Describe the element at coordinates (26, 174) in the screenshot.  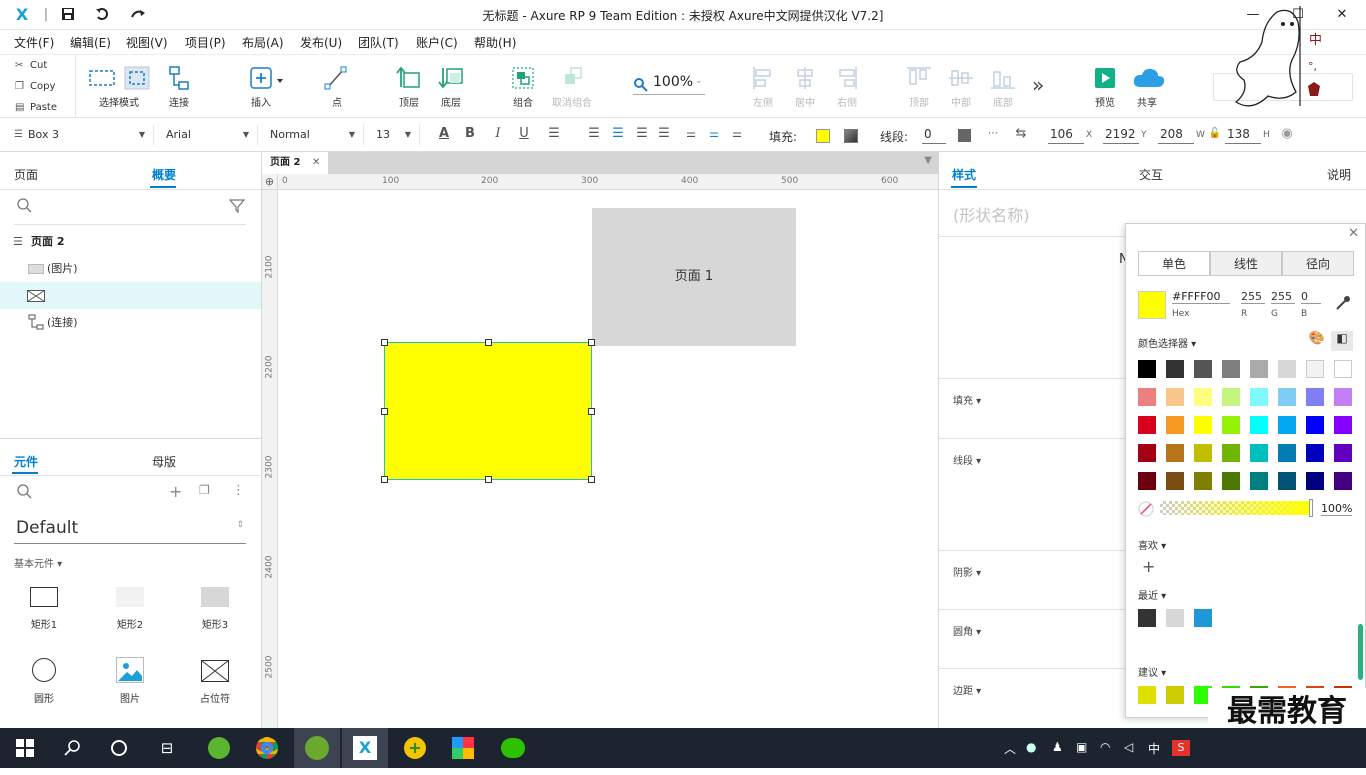
I see `tab-pages: 页面` at that location.